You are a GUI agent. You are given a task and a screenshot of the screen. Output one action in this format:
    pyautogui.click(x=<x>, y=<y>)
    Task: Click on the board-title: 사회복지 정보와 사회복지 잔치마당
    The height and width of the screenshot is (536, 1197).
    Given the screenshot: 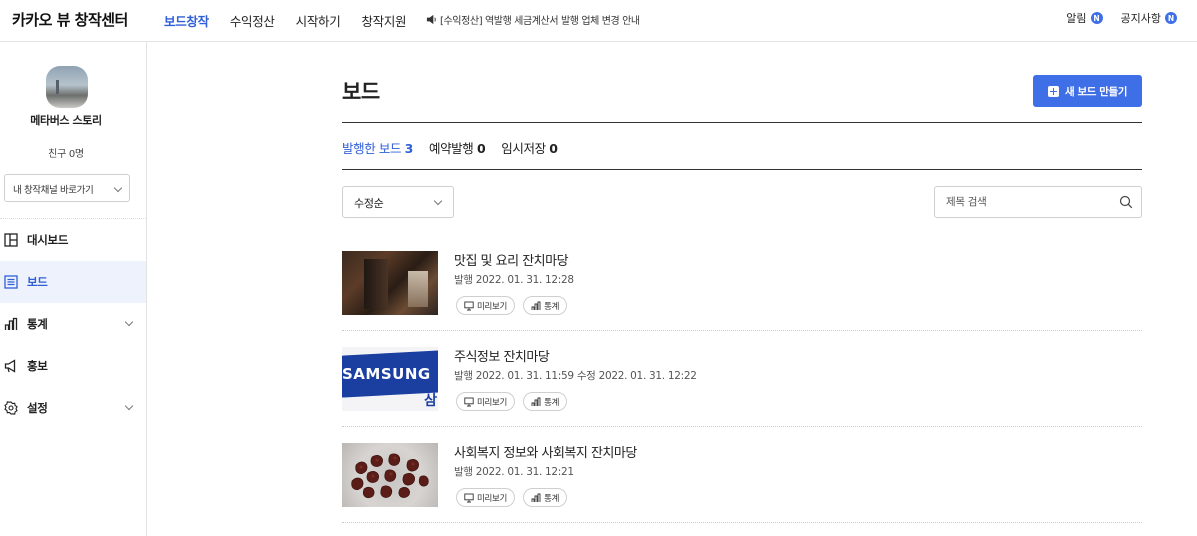 What is the action you would take?
    pyautogui.click(x=545, y=451)
    